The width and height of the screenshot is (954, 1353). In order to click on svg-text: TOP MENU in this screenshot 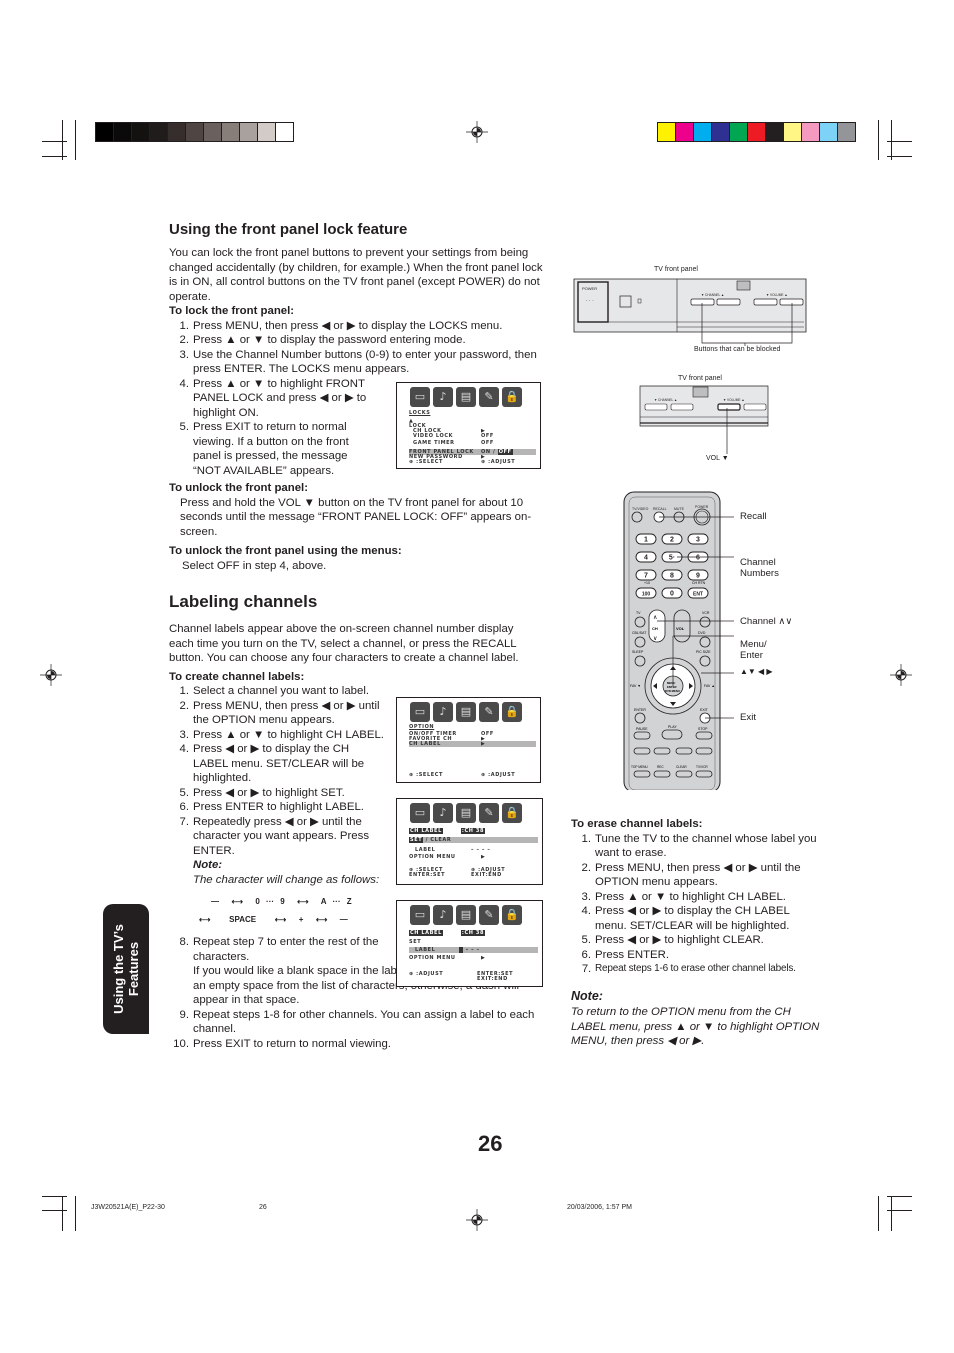, I will do `click(639, 767)`.